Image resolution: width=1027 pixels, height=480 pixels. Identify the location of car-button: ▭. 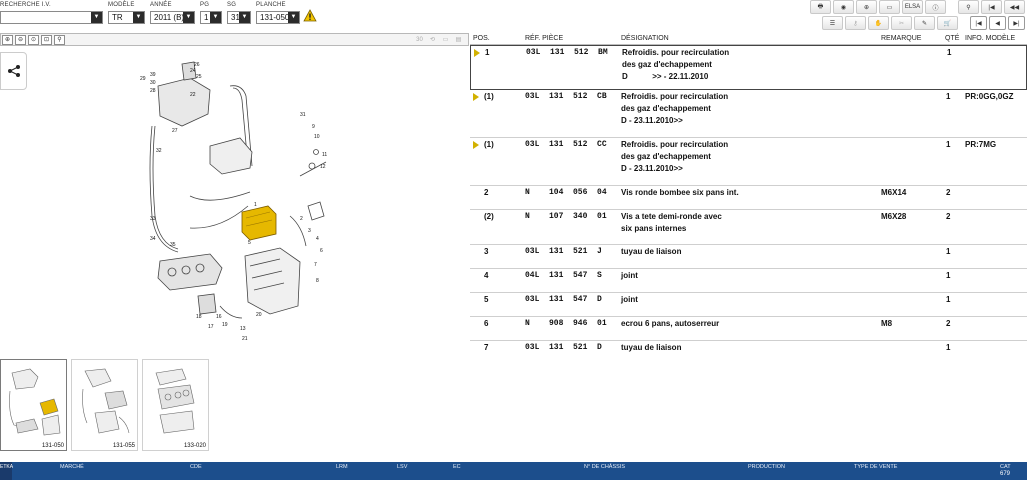
(889, 7).